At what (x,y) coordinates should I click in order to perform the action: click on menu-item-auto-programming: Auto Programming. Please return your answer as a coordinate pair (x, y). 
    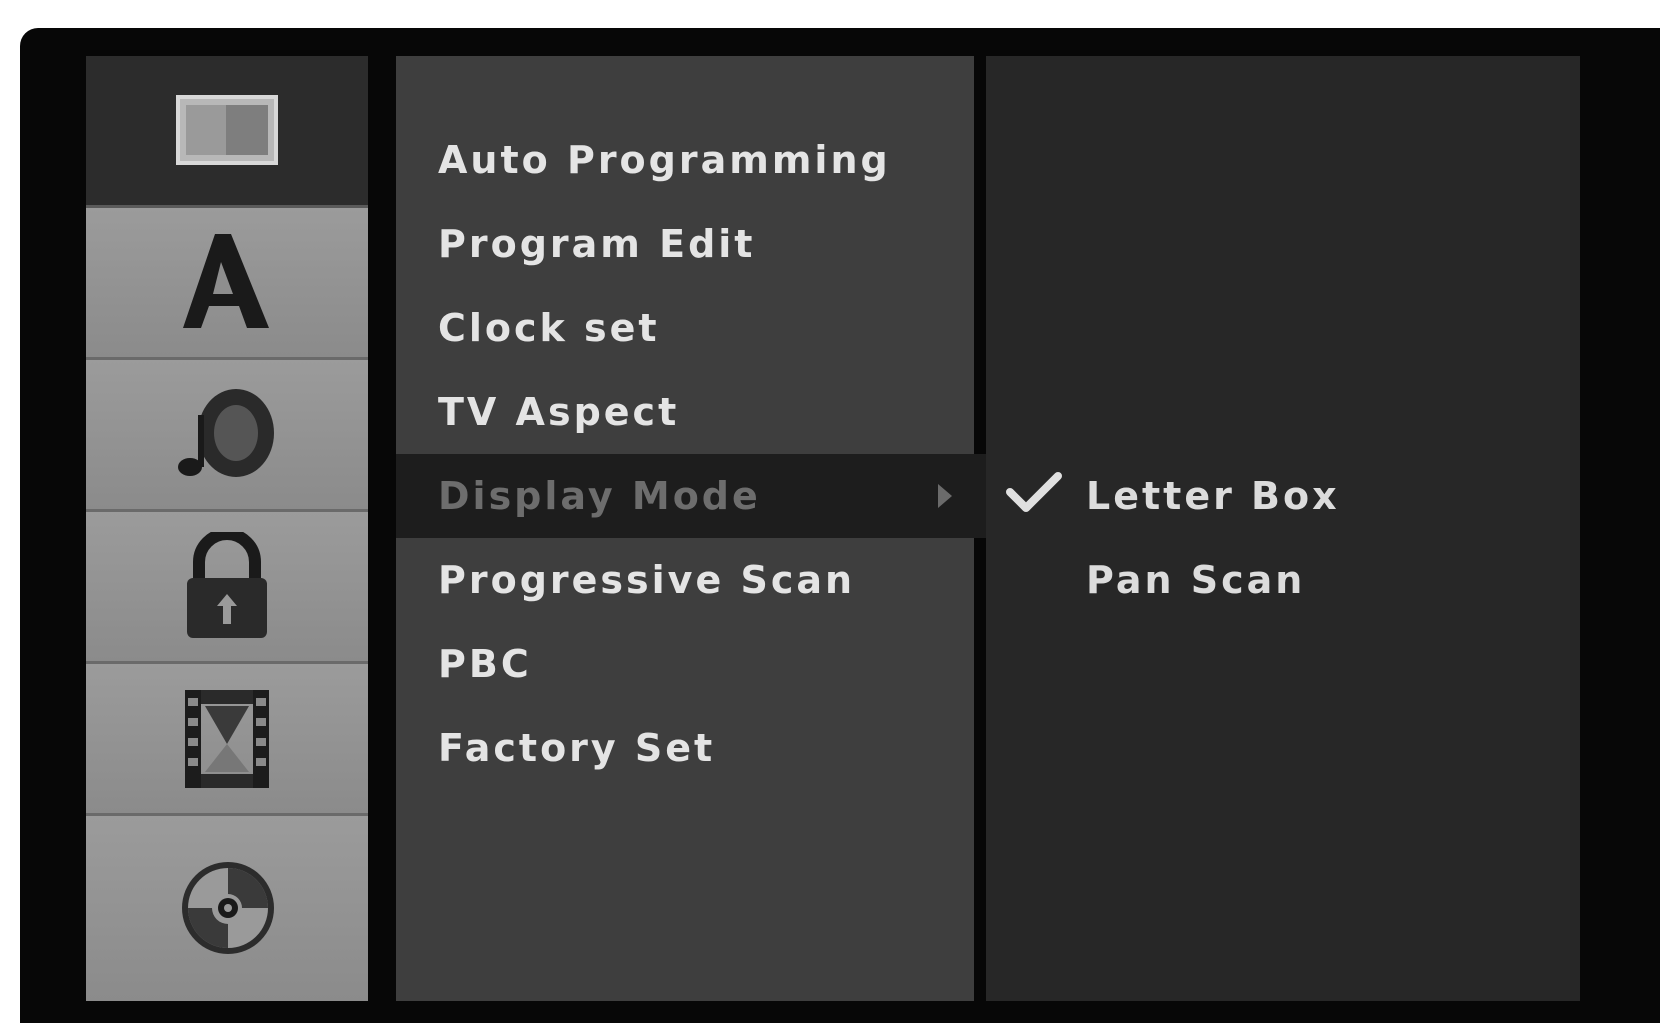
    Looking at the image, I should click on (685, 160).